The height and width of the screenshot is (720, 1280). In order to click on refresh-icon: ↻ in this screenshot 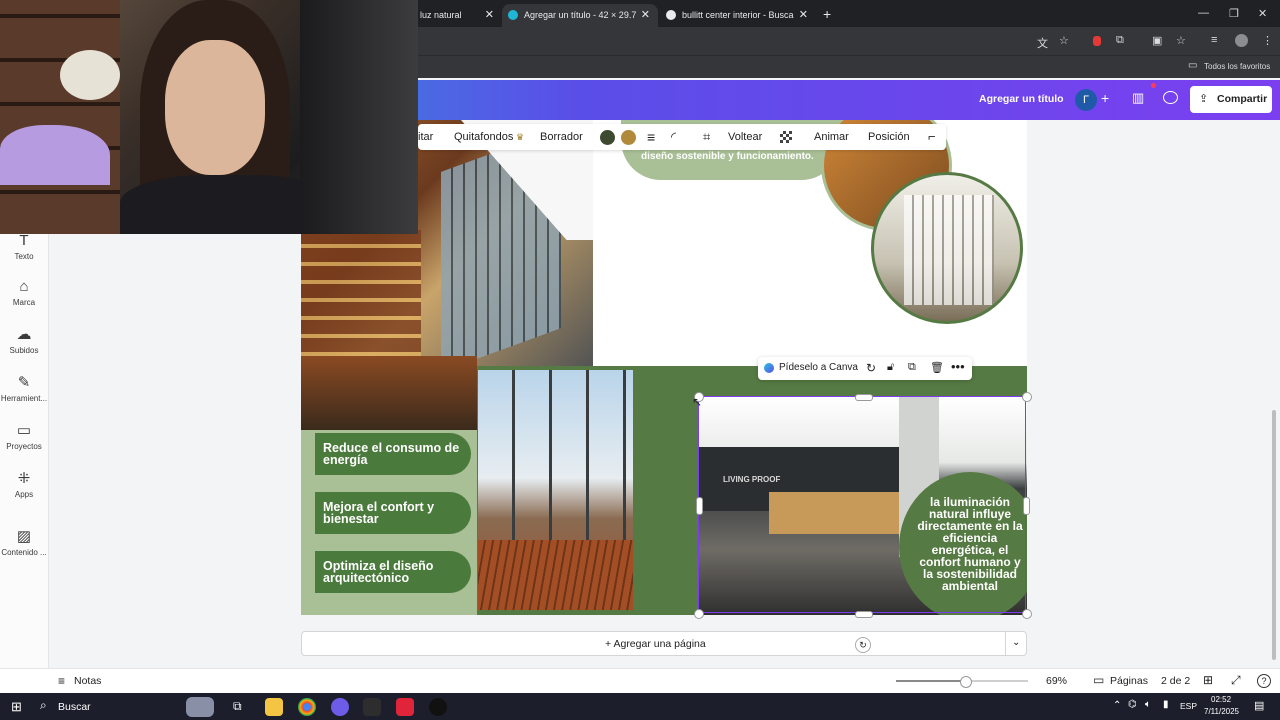, I will do `click(871, 368)`.